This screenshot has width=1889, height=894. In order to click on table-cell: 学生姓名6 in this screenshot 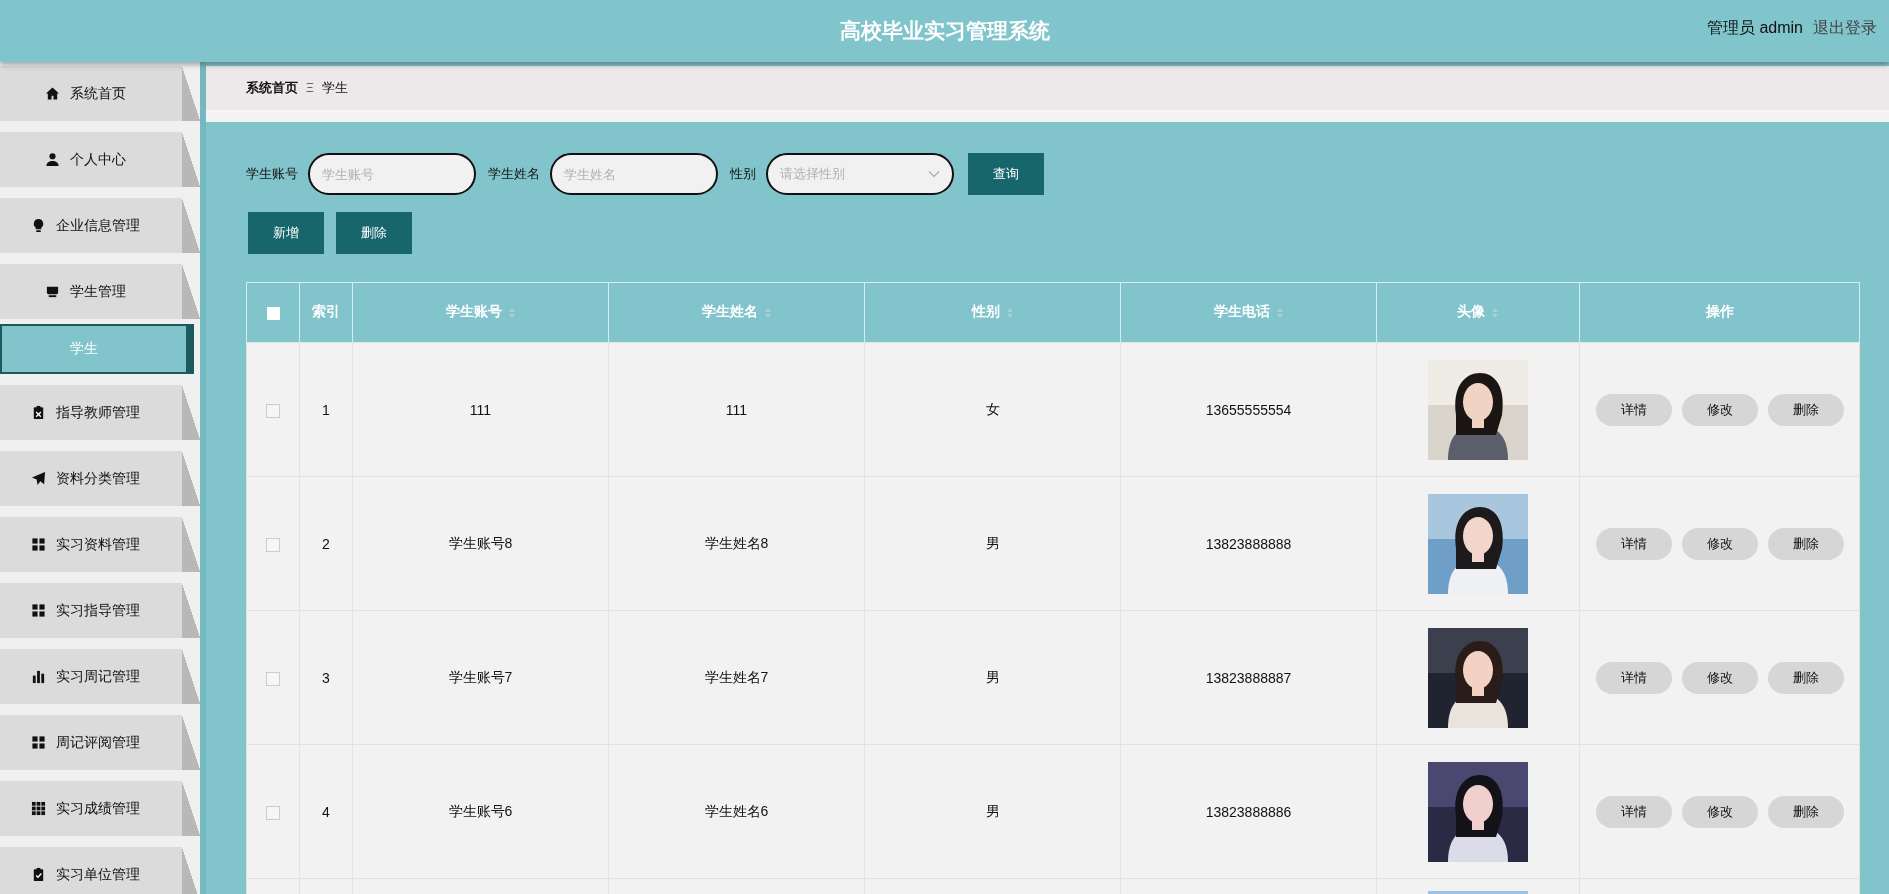, I will do `click(736, 810)`.